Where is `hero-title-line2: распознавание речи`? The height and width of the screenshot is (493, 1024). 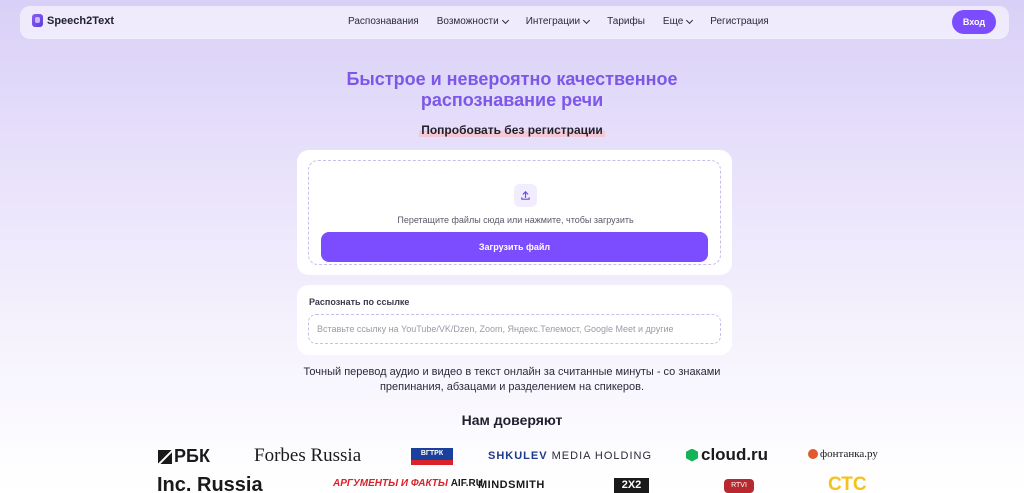
hero-title-line2: распознавание речи is located at coordinates (512, 100).